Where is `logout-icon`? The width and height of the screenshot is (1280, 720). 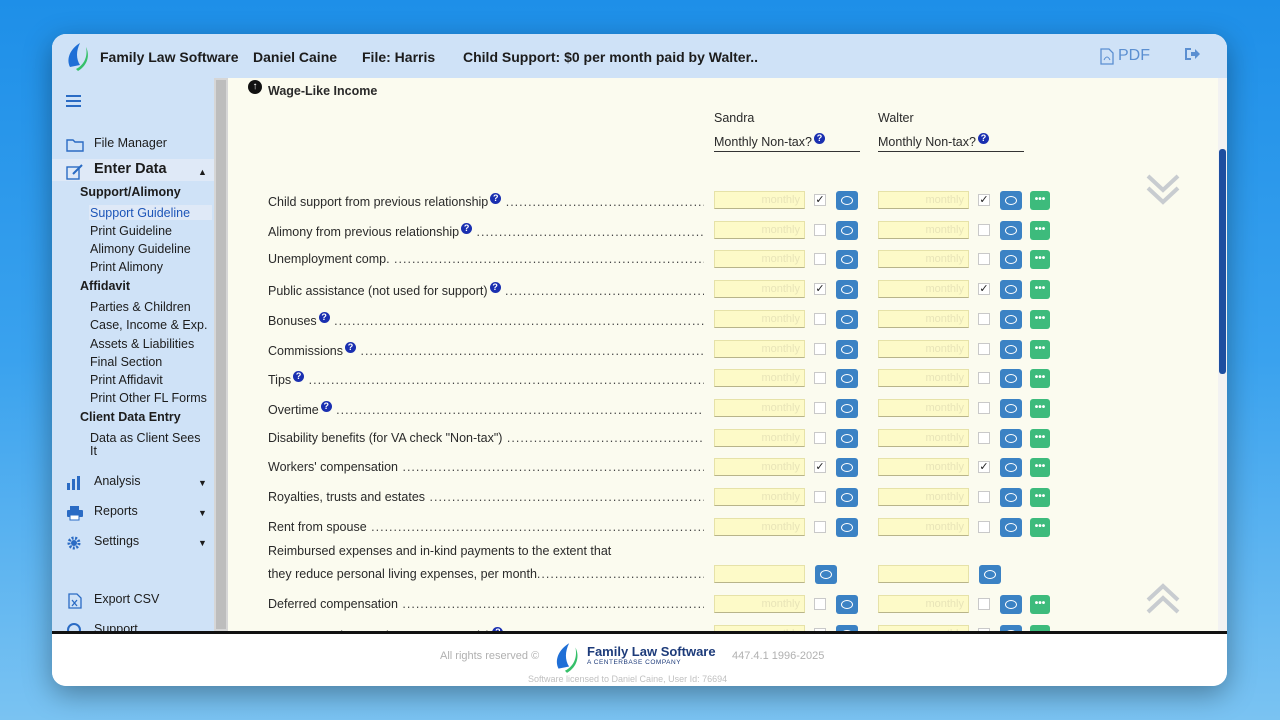
logout-icon is located at coordinates (1192, 54).